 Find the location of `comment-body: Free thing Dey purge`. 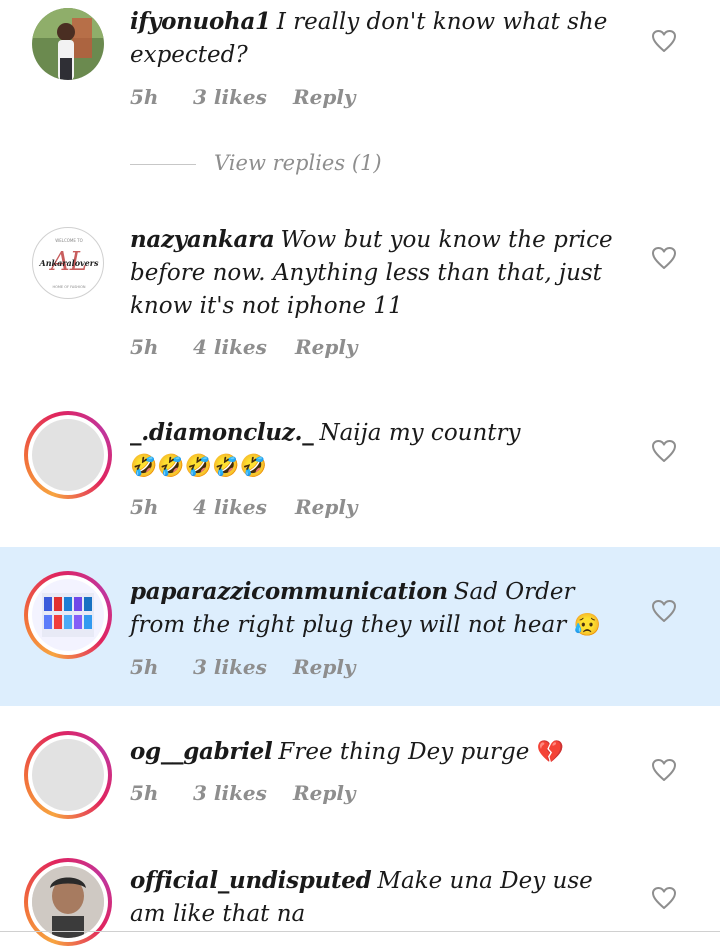

comment-body: Free thing Dey purge is located at coordinates (404, 752).